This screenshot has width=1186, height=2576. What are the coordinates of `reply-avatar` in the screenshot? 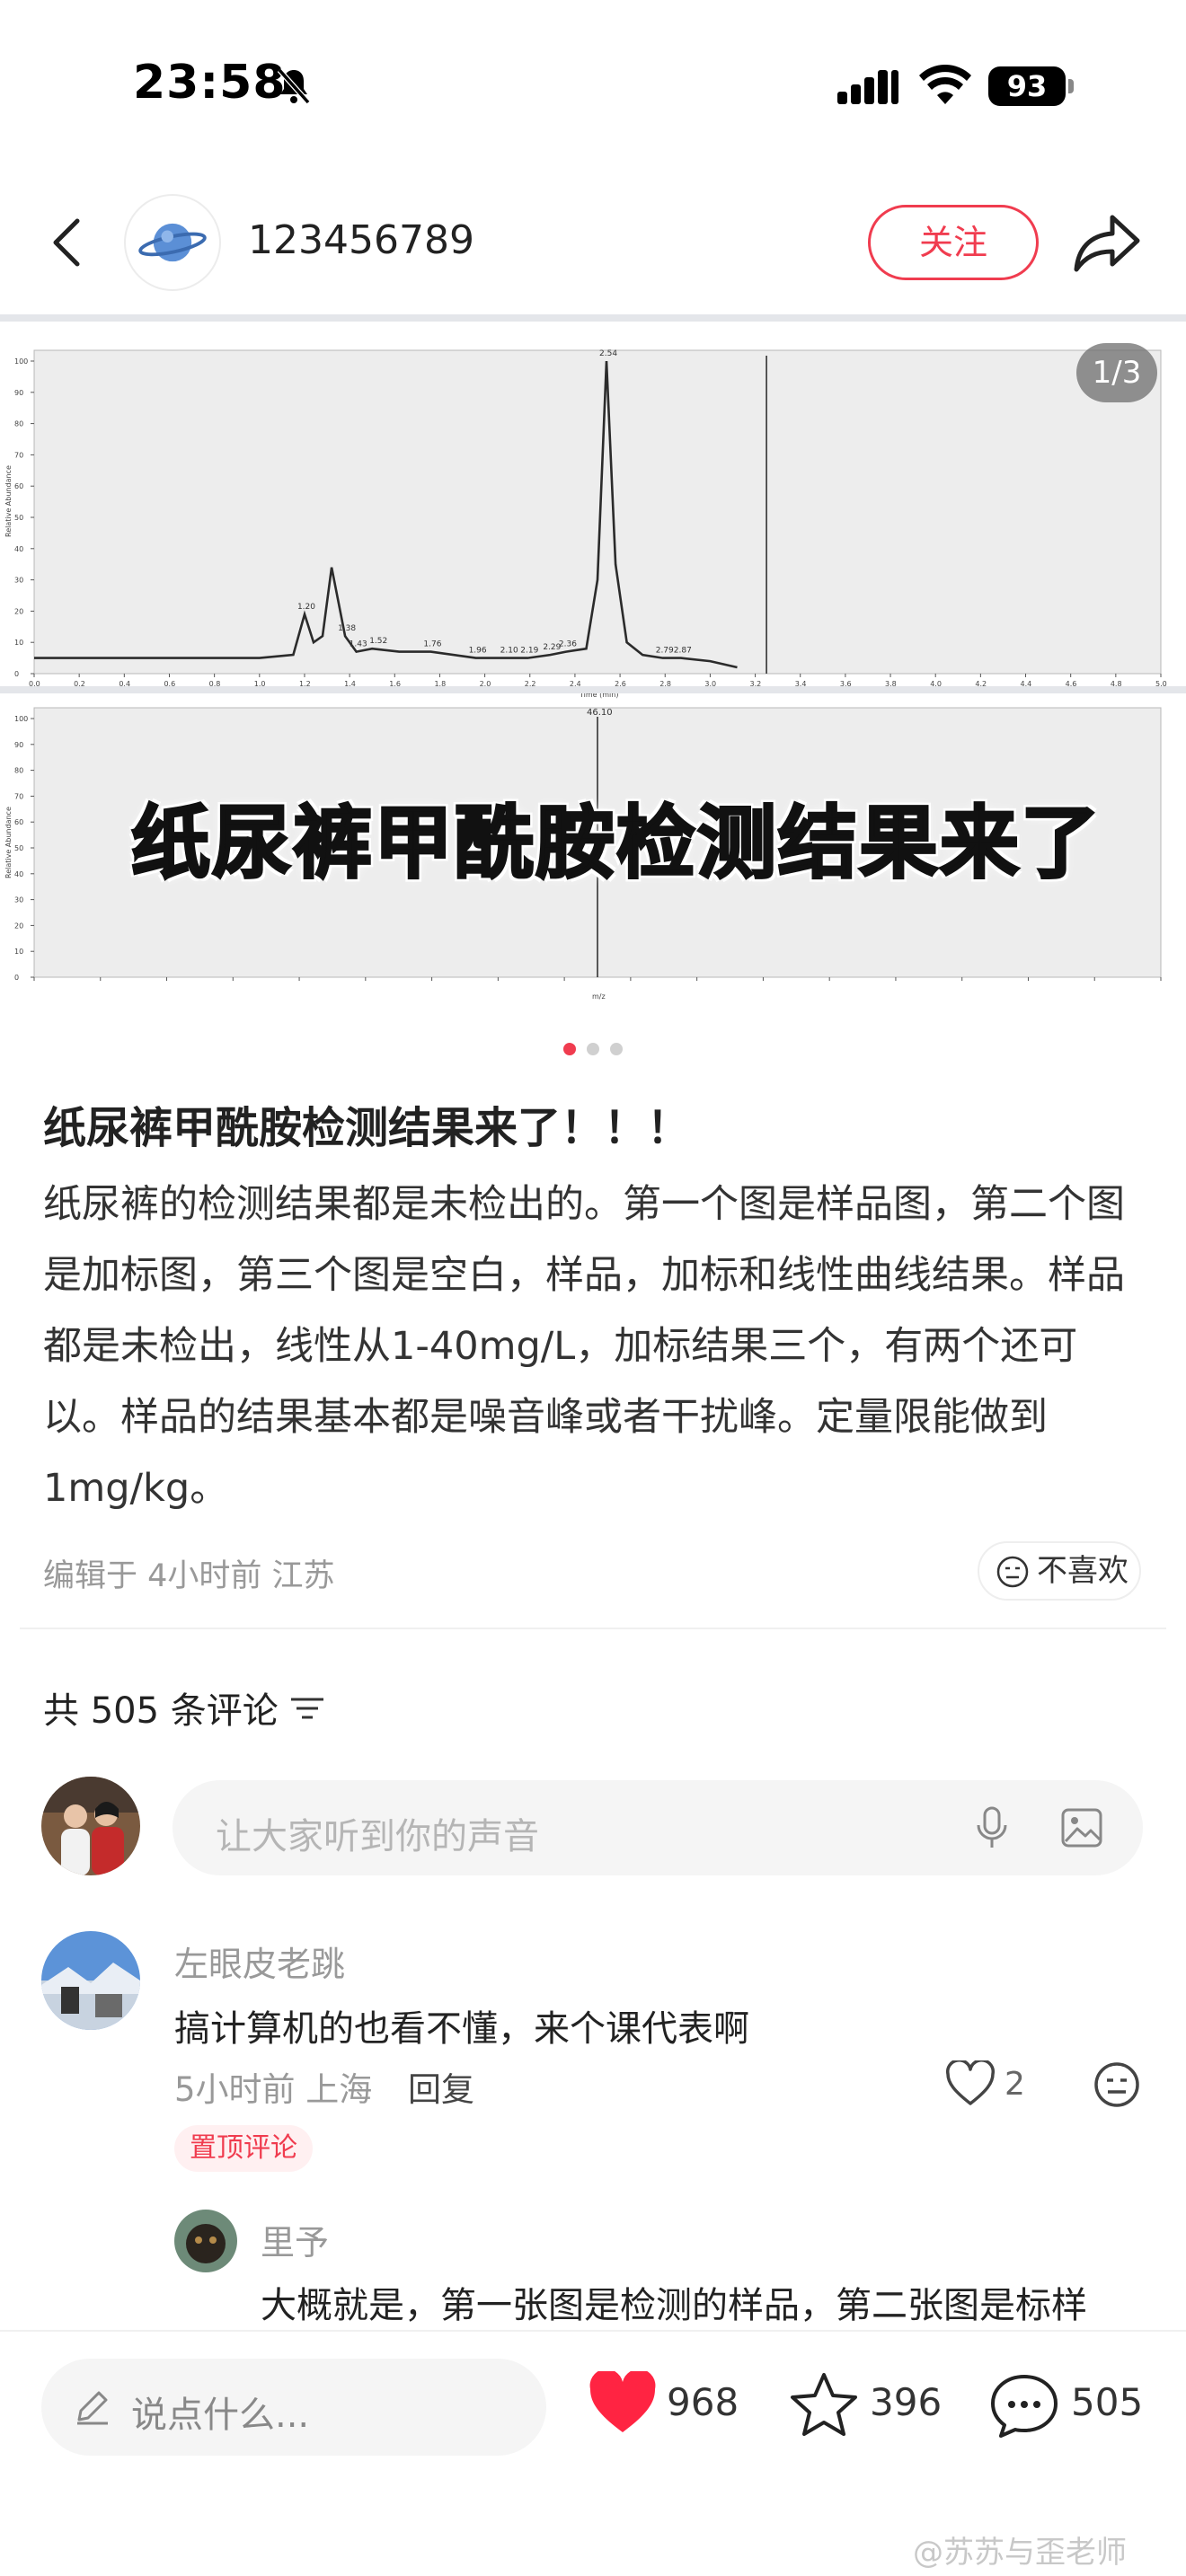 It's located at (205, 2241).